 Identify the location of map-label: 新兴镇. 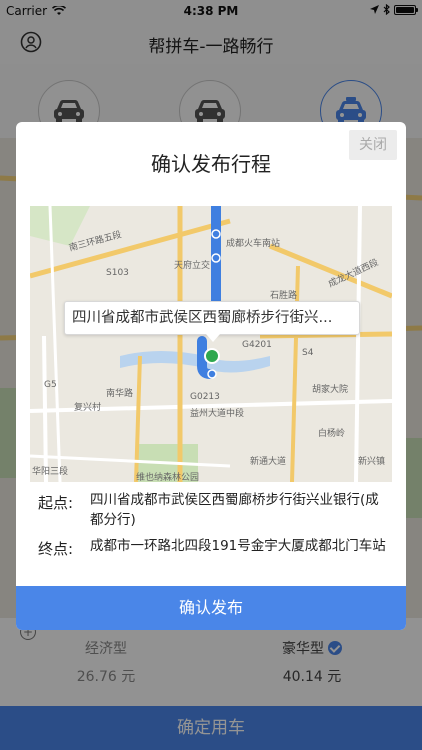
(372, 462).